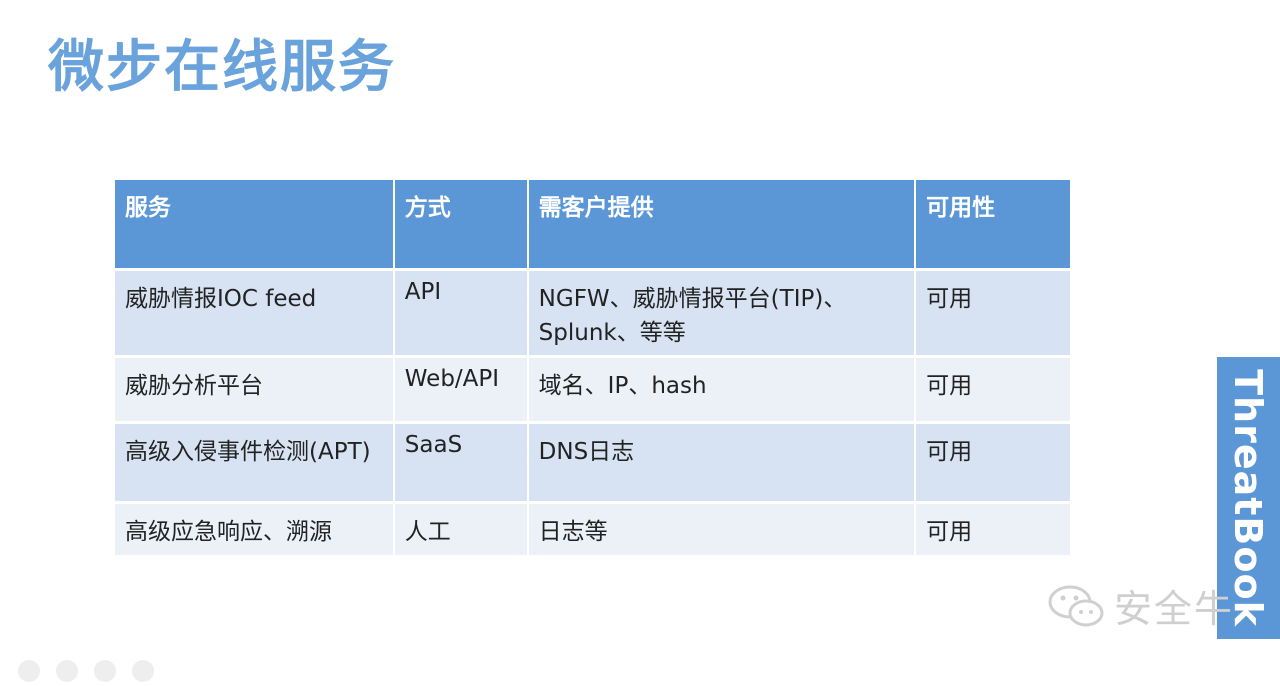  I want to click on table-row: 高级入侵事件检测(APT) SaaS DNS日志 可用, so click(593, 463).